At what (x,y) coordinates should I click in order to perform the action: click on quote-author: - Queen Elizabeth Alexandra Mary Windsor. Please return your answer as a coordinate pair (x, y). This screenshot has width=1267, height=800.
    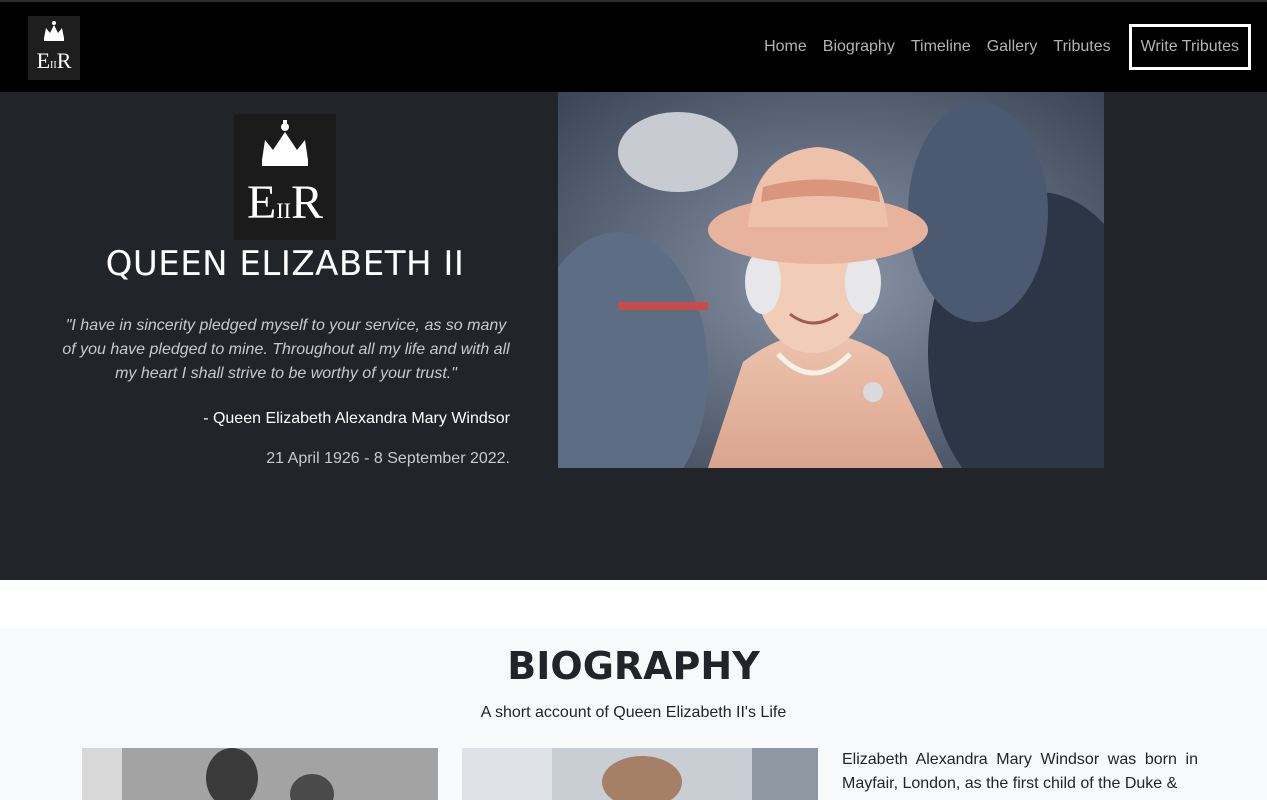
    Looking at the image, I should click on (356, 418).